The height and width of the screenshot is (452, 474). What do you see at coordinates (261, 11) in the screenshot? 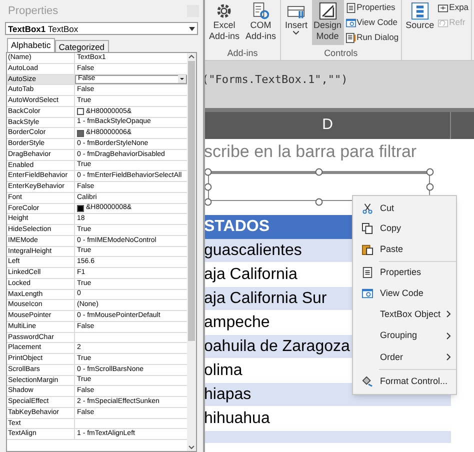
I see `document-gear-icon` at bounding box center [261, 11].